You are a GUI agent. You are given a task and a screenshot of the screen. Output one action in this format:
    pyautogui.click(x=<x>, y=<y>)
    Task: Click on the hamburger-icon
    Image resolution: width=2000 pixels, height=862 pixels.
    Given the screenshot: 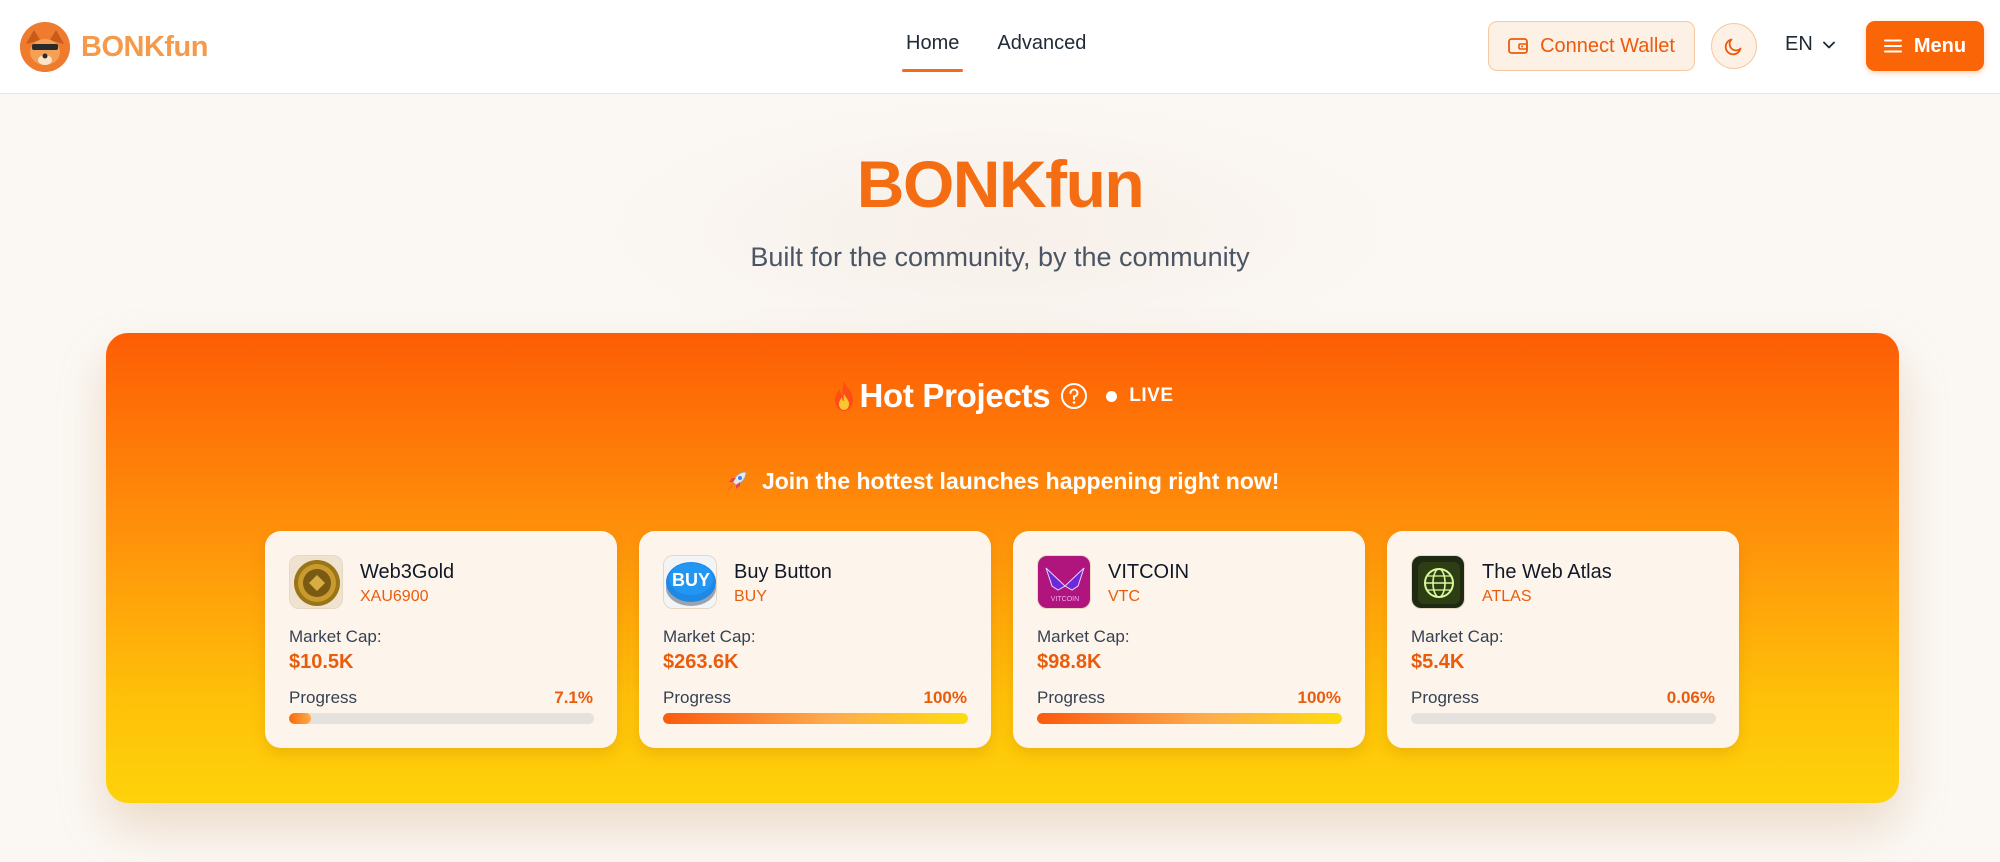 What is the action you would take?
    pyautogui.click(x=1892, y=46)
    